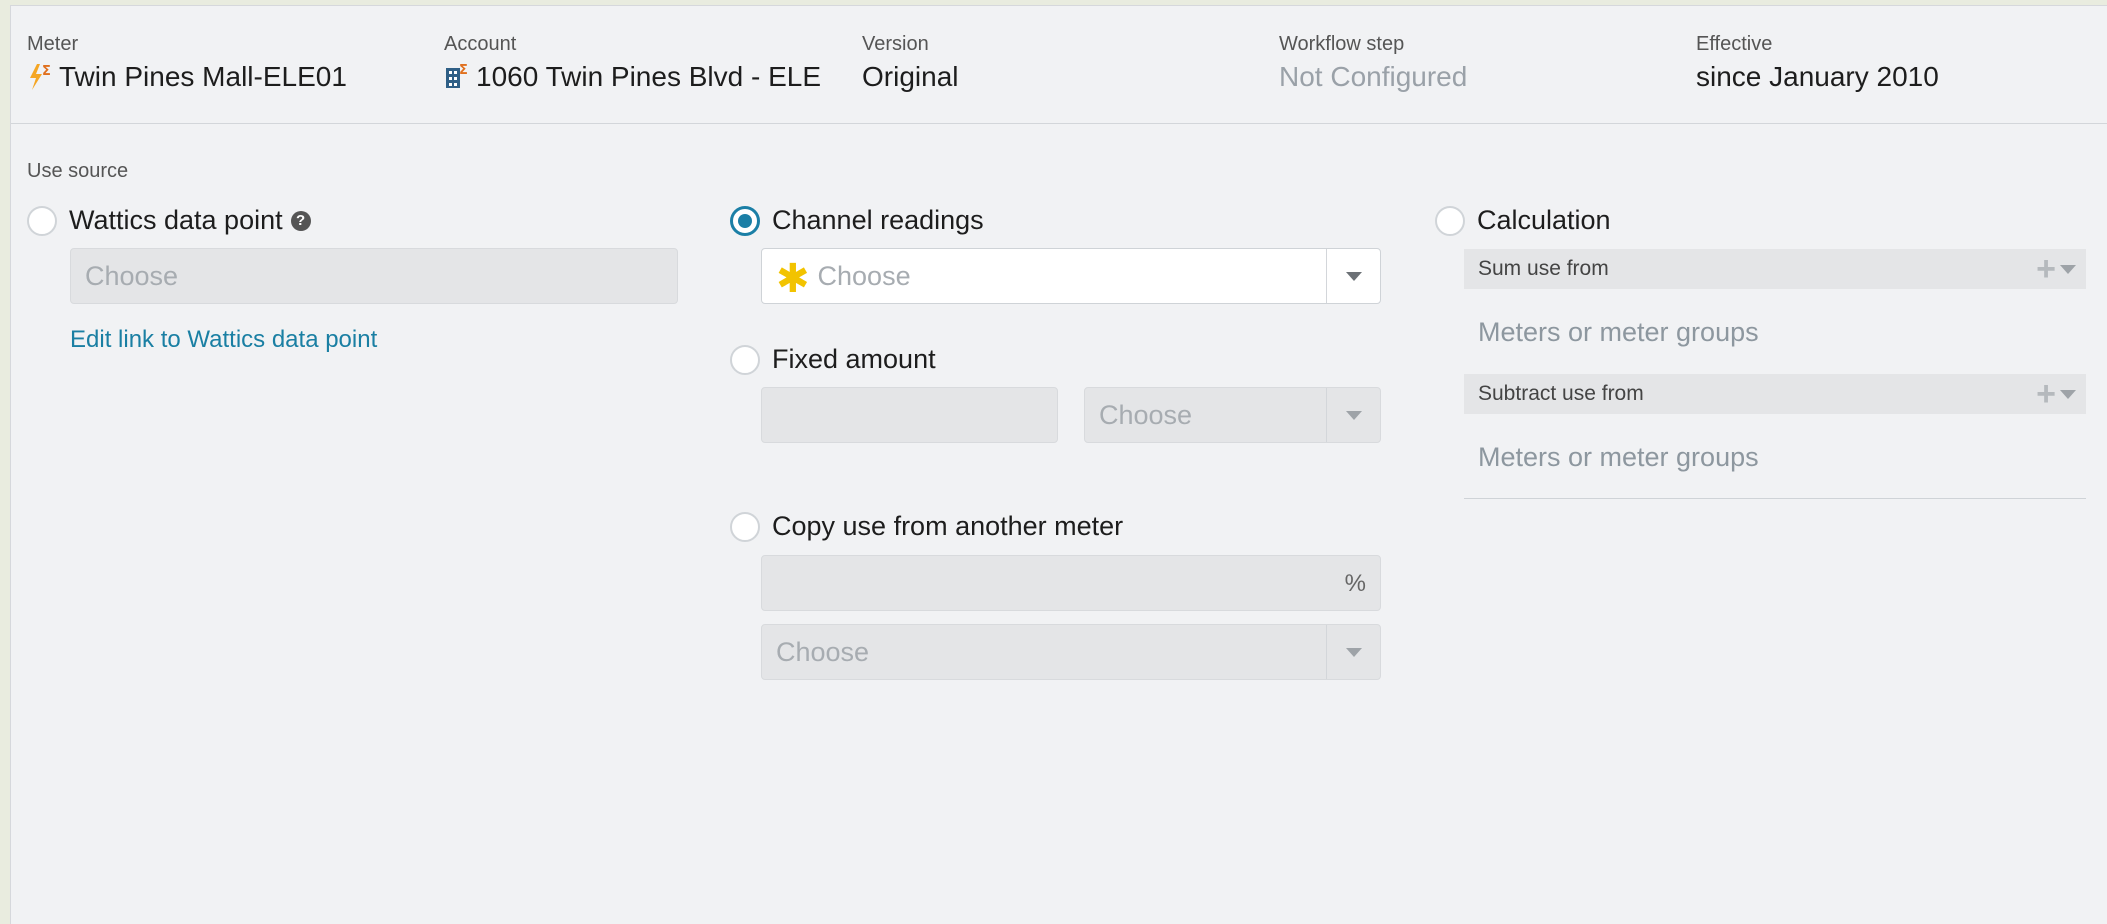 This screenshot has width=2107, height=924. I want to click on effective-value: since January 2010, so click(1817, 76).